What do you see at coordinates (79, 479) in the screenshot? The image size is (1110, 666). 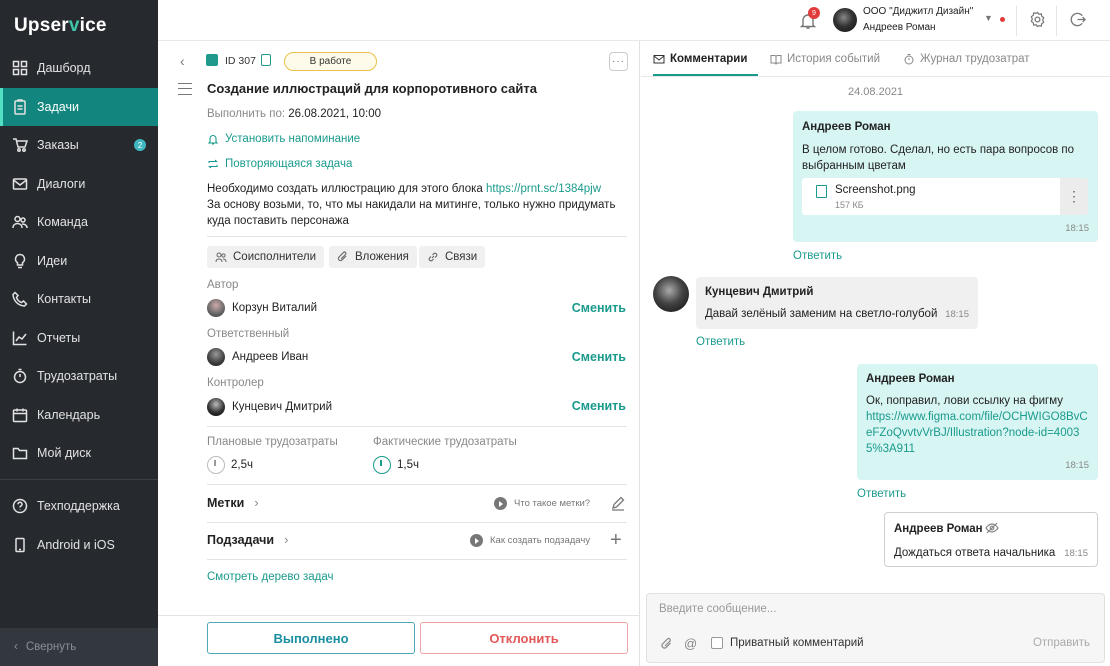 I see `sidebar-divider` at bounding box center [79, 479].